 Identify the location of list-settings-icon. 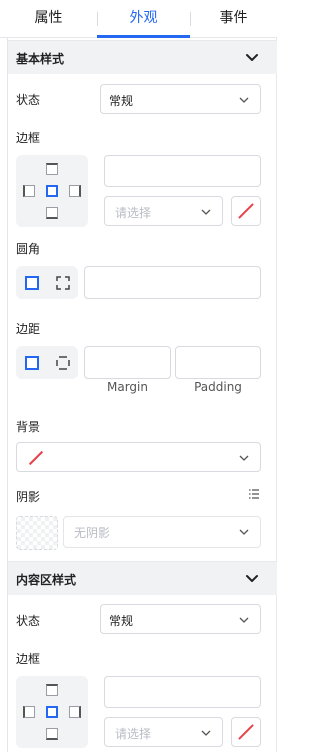
(254, 494).